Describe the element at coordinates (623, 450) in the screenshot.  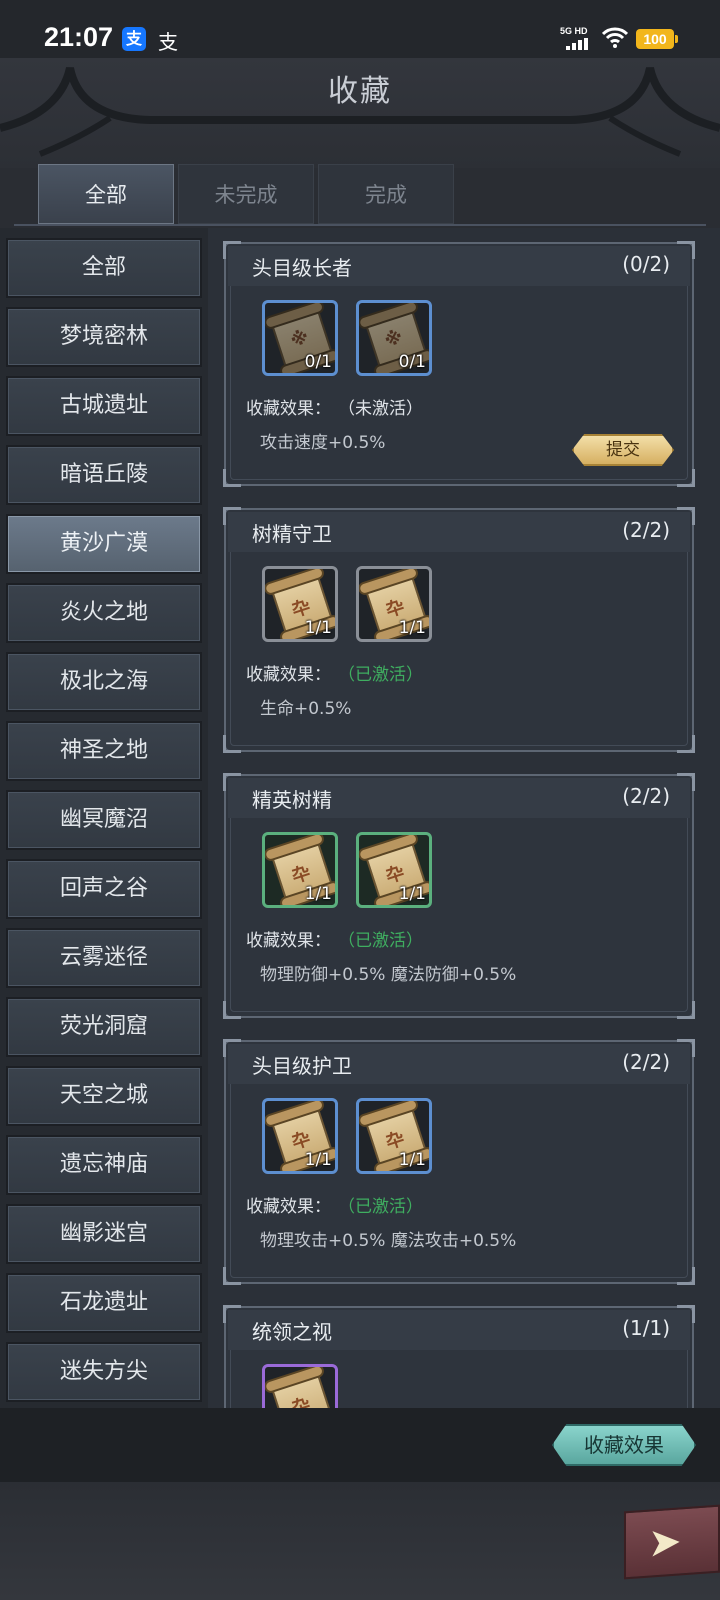
I see `submit-button: 提交` at that location.